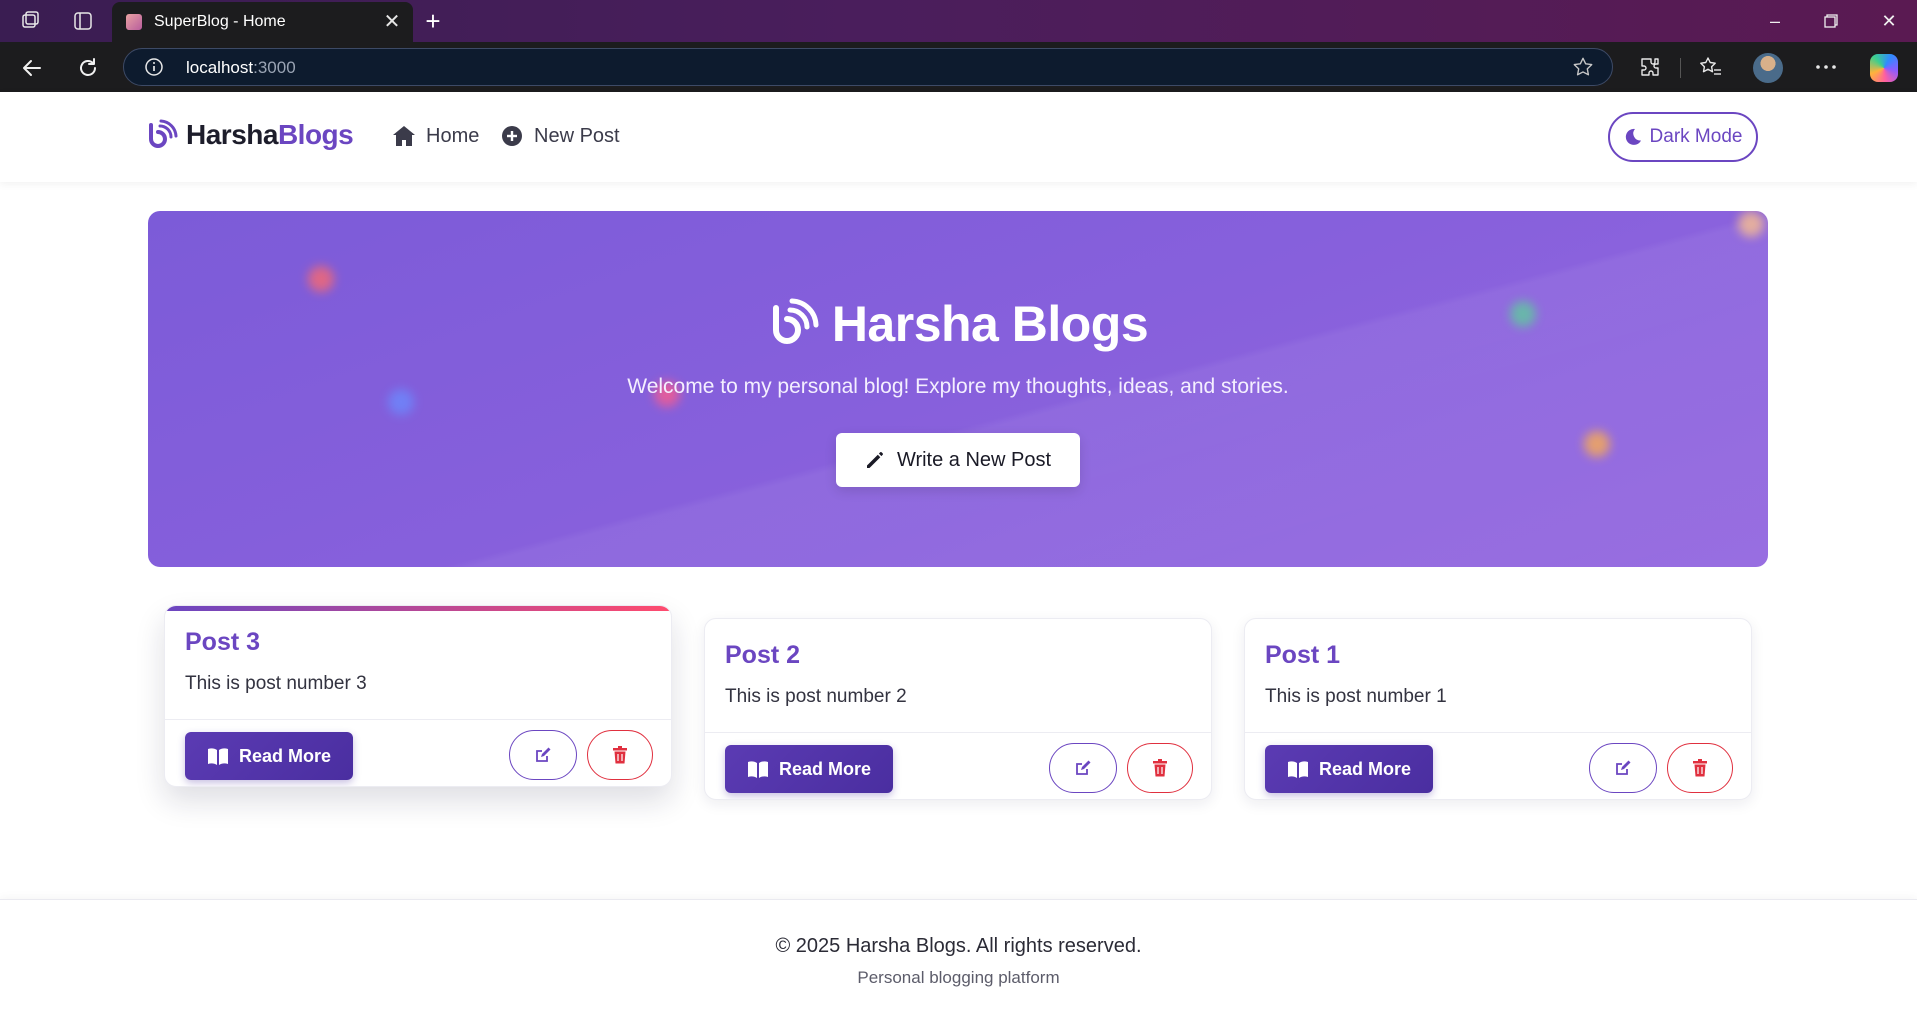 The width and height of the screenshot is (1917, 1019). Describe the element at coordinates (795, 321) in the screenshot. I see `blog-hero-icon` at that location.